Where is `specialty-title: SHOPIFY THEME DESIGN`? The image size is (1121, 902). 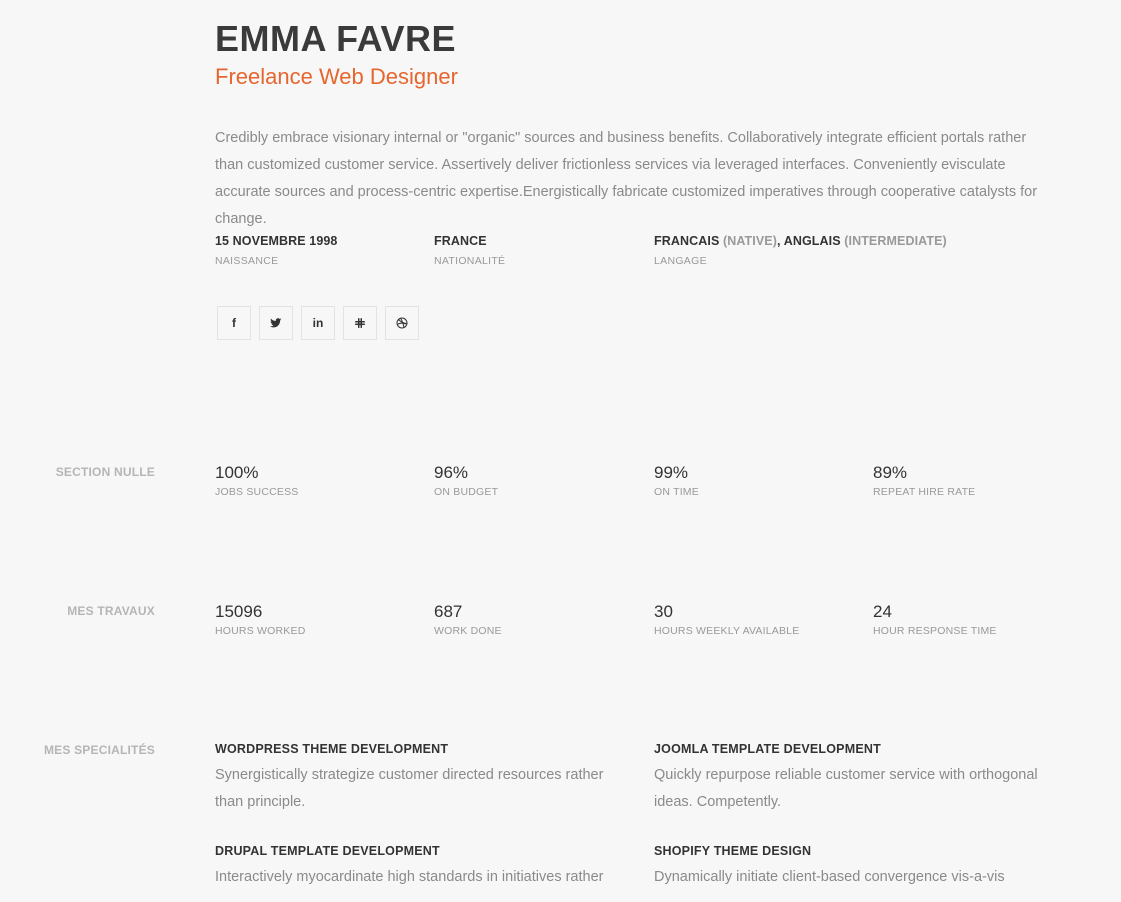
specialty-title: SHOPIFY THEME DESIGN is located at coordinates (733, 851).